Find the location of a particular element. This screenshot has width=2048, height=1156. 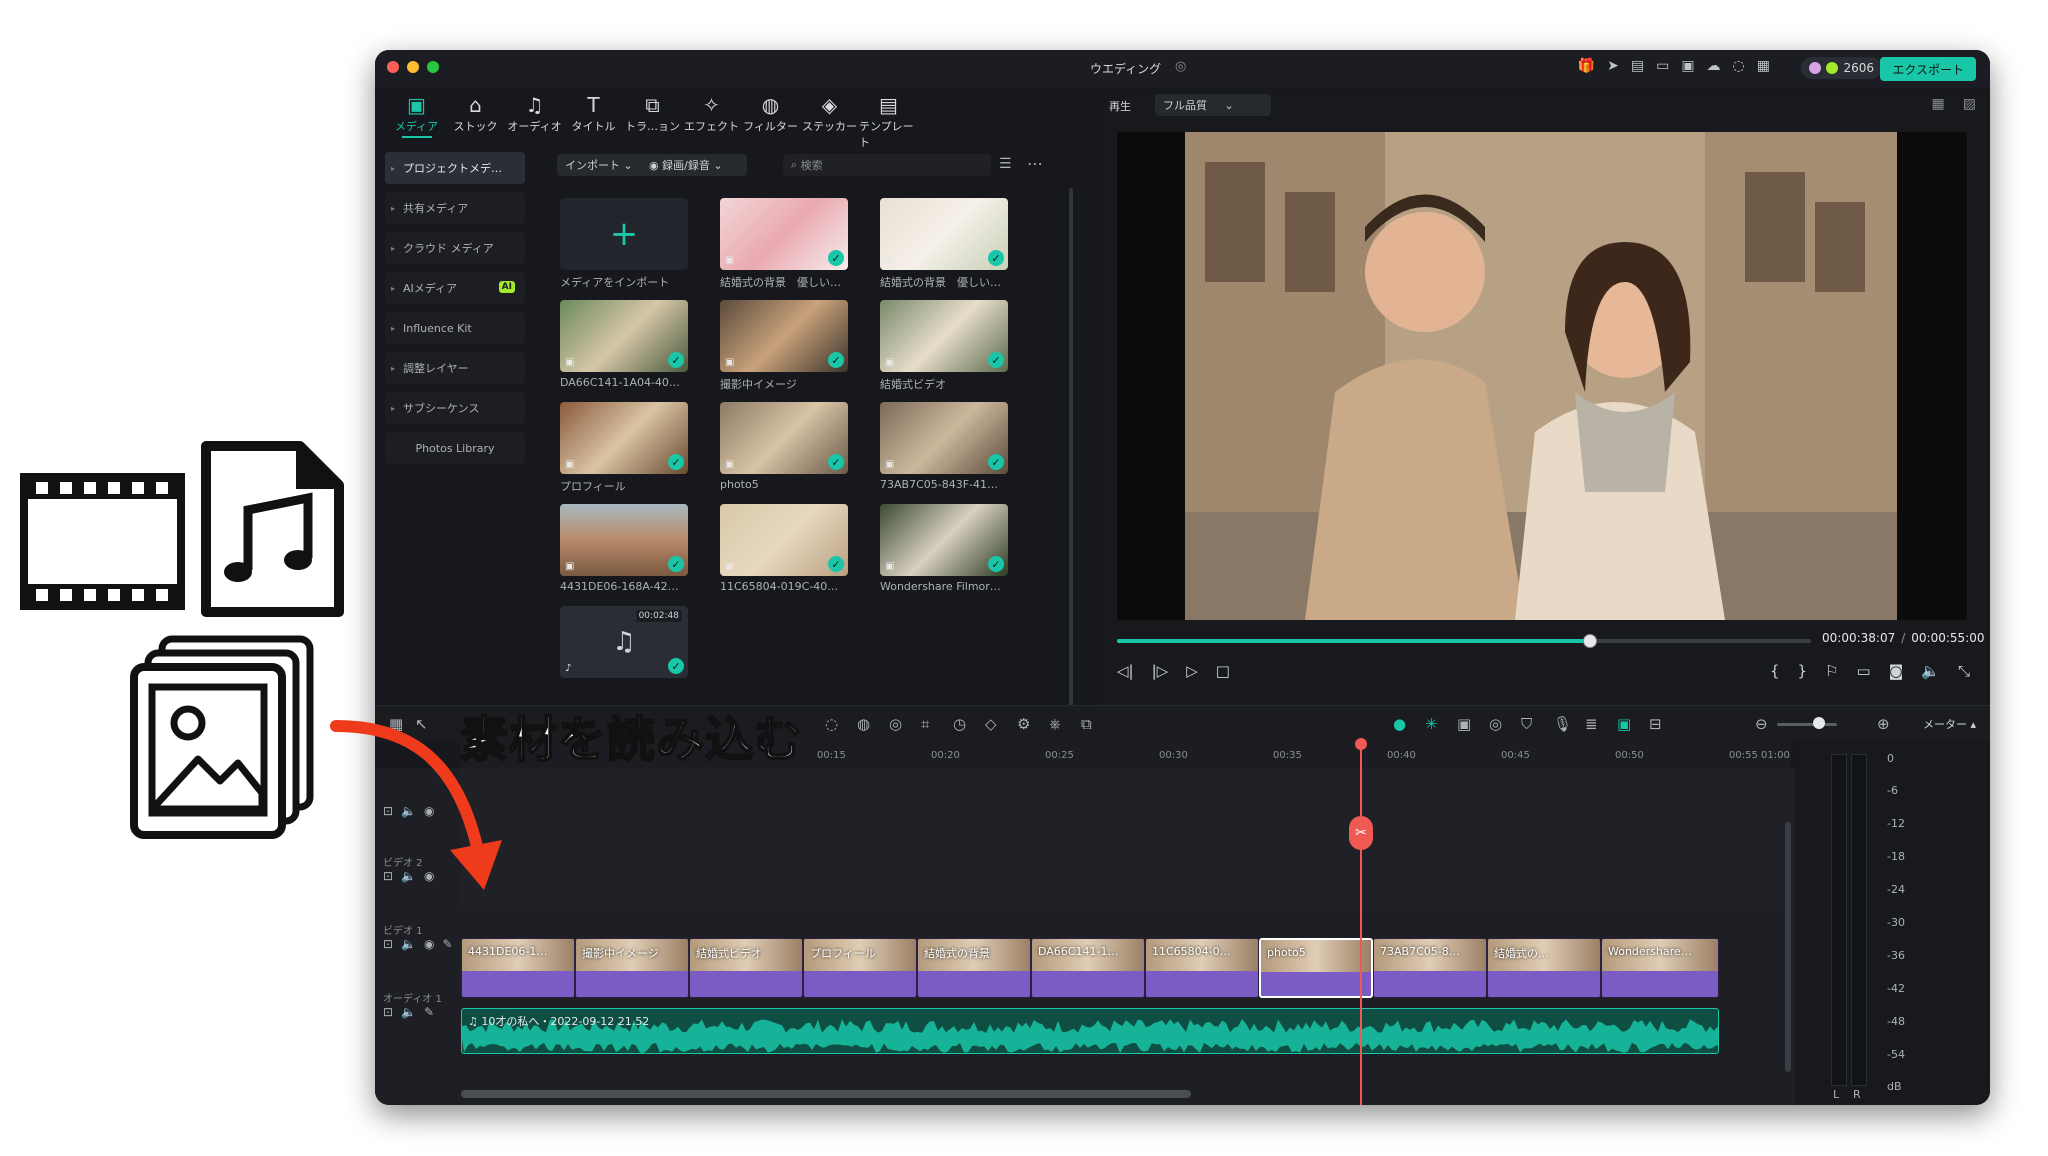

playhead is located at coordinates (1361, 922).